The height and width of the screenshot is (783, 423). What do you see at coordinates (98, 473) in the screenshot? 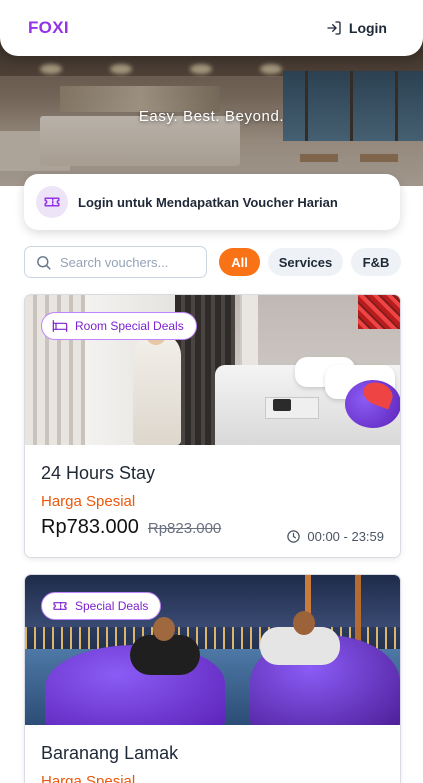
I see `voucher-title: 24 Hours Stay` at bounding box center [98, 473].